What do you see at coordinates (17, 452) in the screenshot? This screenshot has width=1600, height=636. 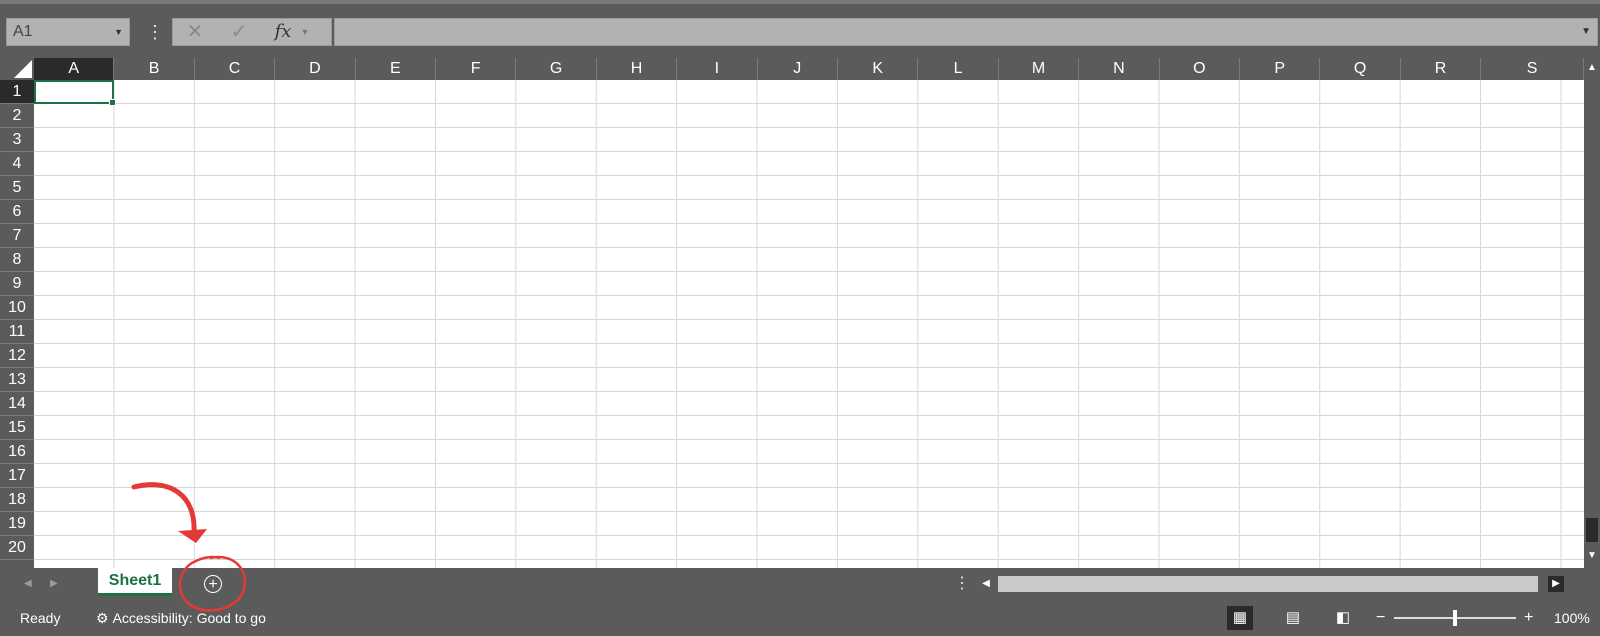 I see `row-header-16: 16` at bounding box center [17, 452].